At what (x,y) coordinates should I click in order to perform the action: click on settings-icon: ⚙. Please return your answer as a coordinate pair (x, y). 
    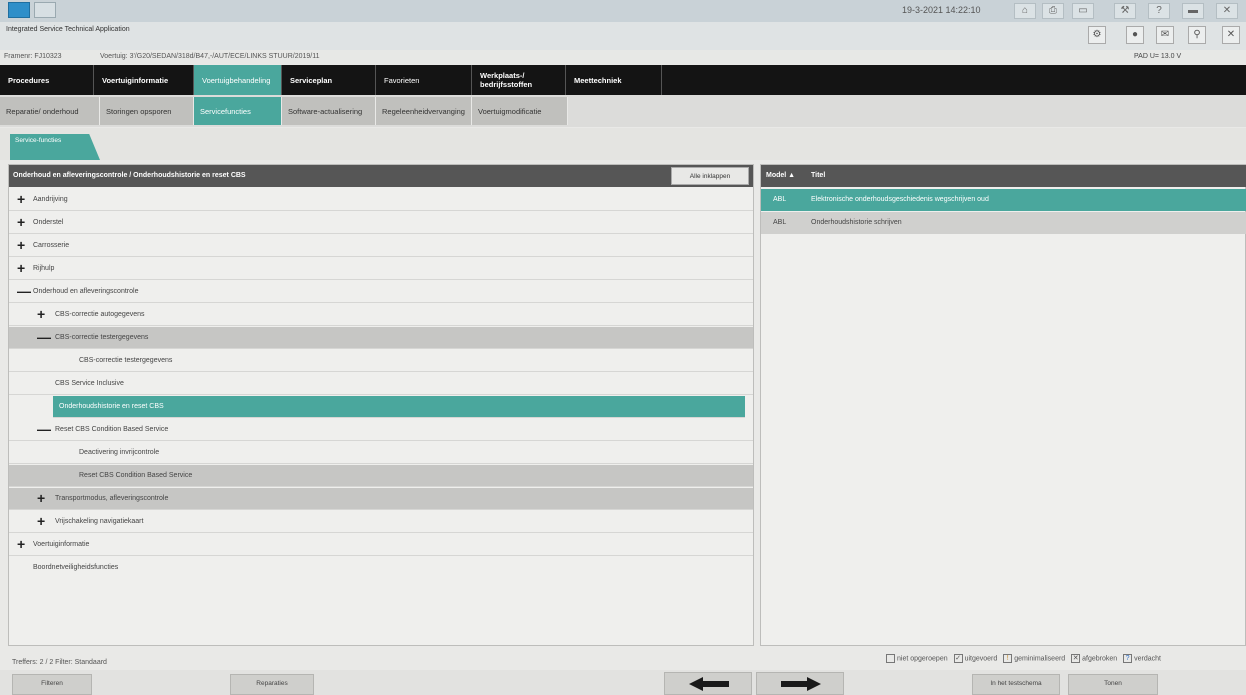
    Looking at the image, I should click on (1097, 35).